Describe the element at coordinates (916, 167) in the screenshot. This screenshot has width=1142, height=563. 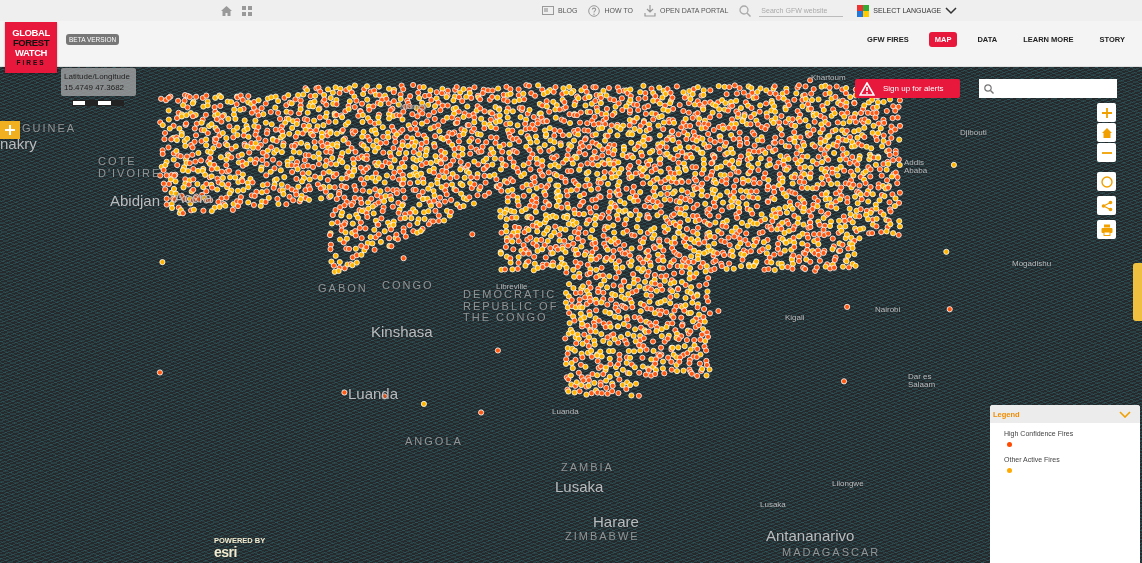
I see `place-label: Addis Ababa` at that location.